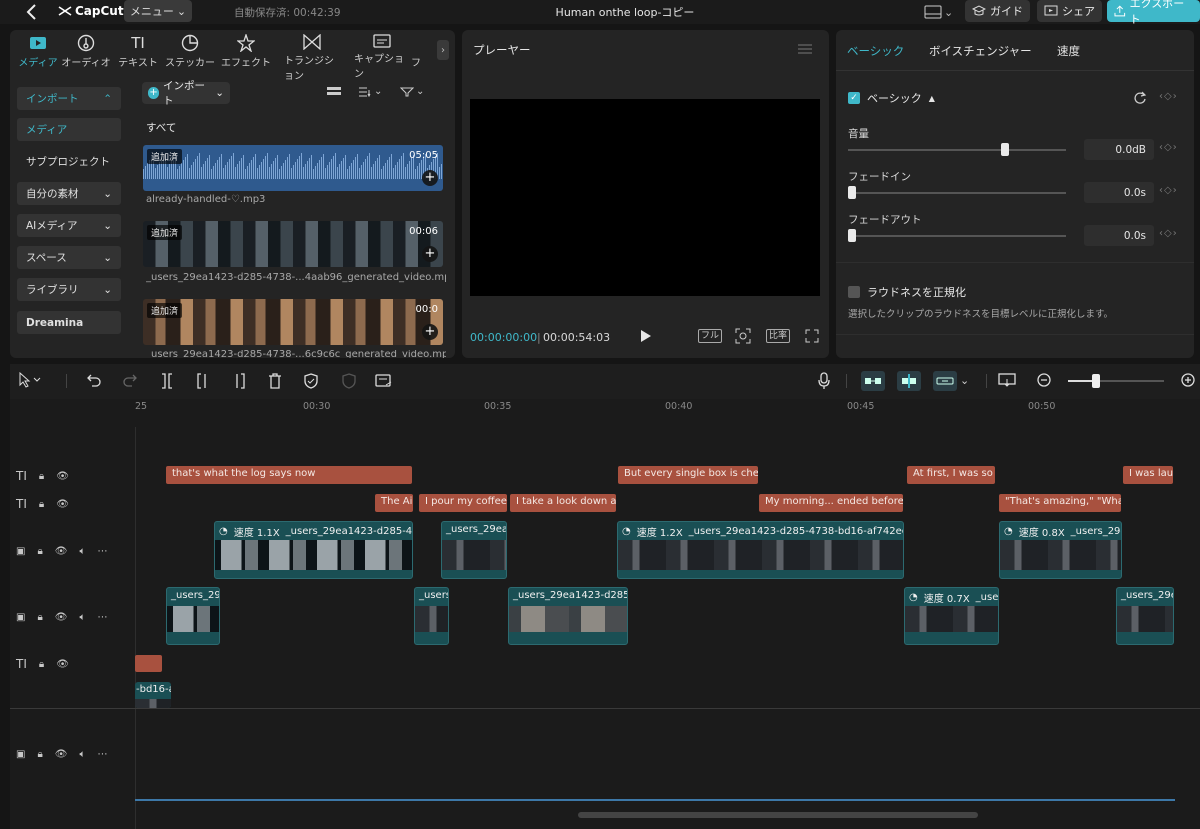 This screenshot has height=829, width=1200. I want to click on text-clip: The Ai, so click(394, 503).